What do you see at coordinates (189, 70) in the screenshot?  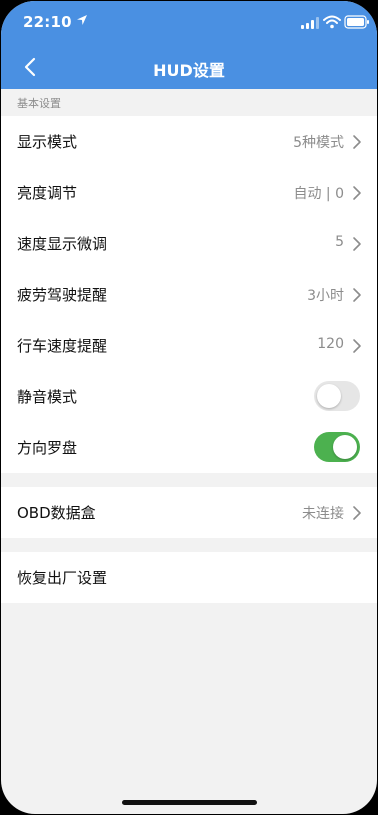 I see `page-title: HUD设置` at bounding box center [189, 70].